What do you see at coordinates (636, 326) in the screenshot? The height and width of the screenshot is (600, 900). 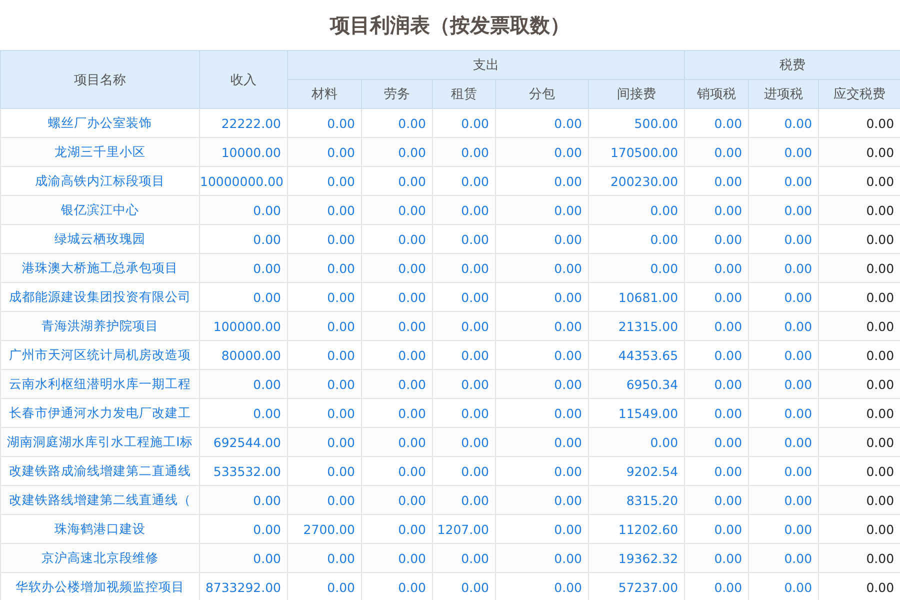 I see `amount-link: 21315.00` at bounding box center [636, 326].